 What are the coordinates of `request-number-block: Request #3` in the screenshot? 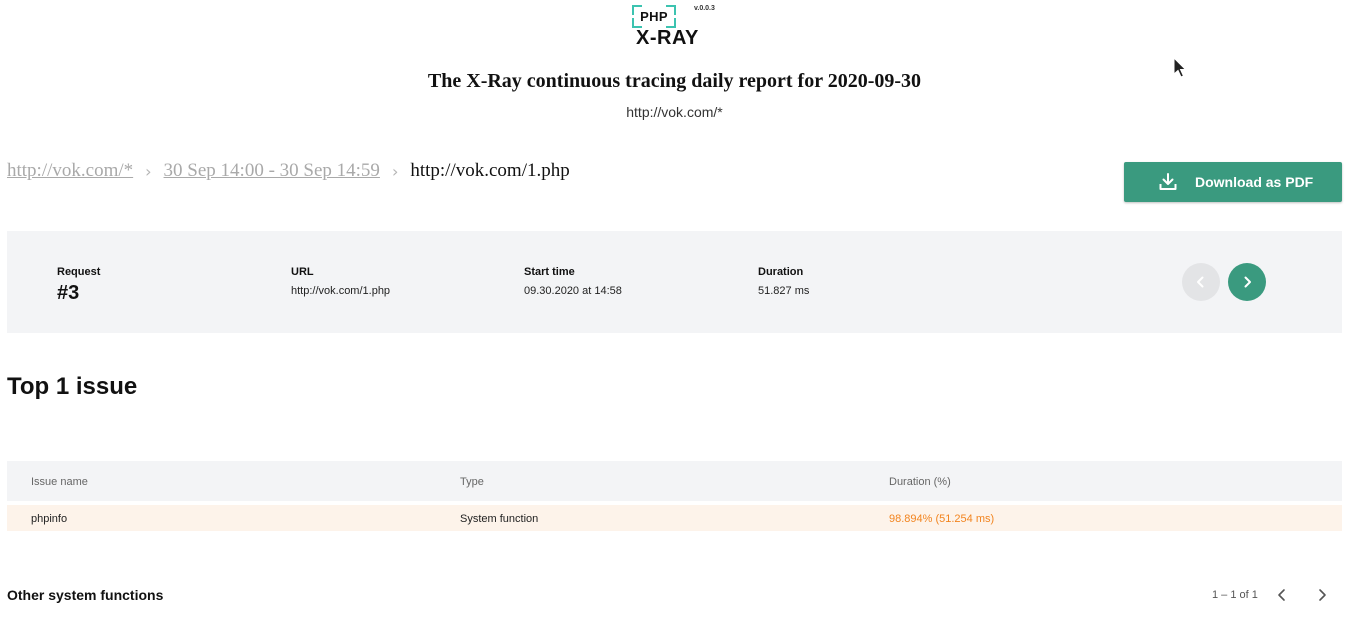 It's located at (78, 285).